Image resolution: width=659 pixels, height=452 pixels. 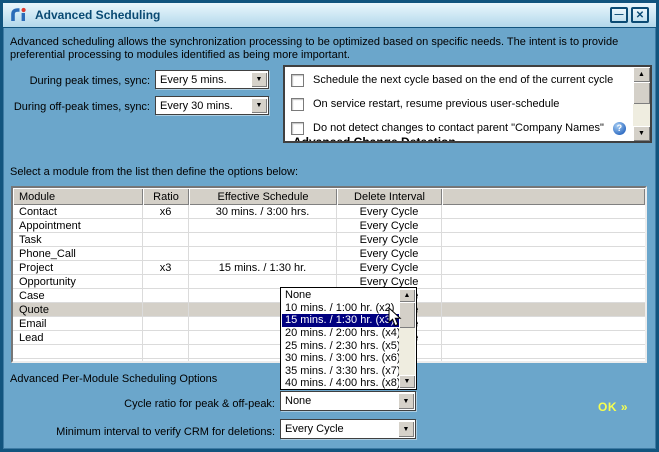 I want to click on help-glyph: ?, so click(x=619, y=128).